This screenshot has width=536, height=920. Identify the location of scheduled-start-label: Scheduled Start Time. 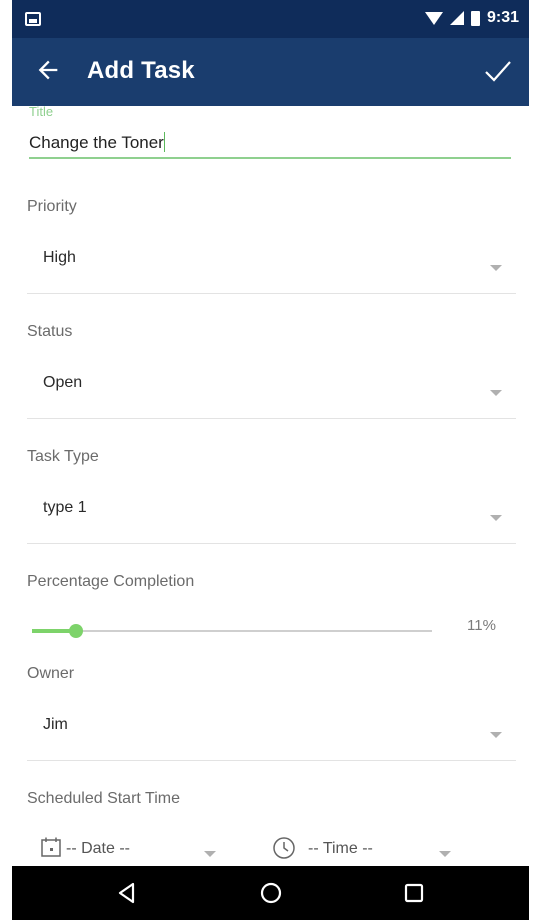
(103, 798).